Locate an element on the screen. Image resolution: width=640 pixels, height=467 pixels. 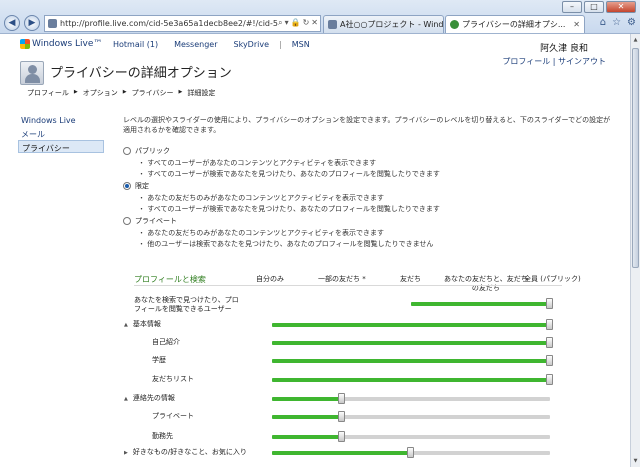
radio-public is located at coordinates (127, 151).